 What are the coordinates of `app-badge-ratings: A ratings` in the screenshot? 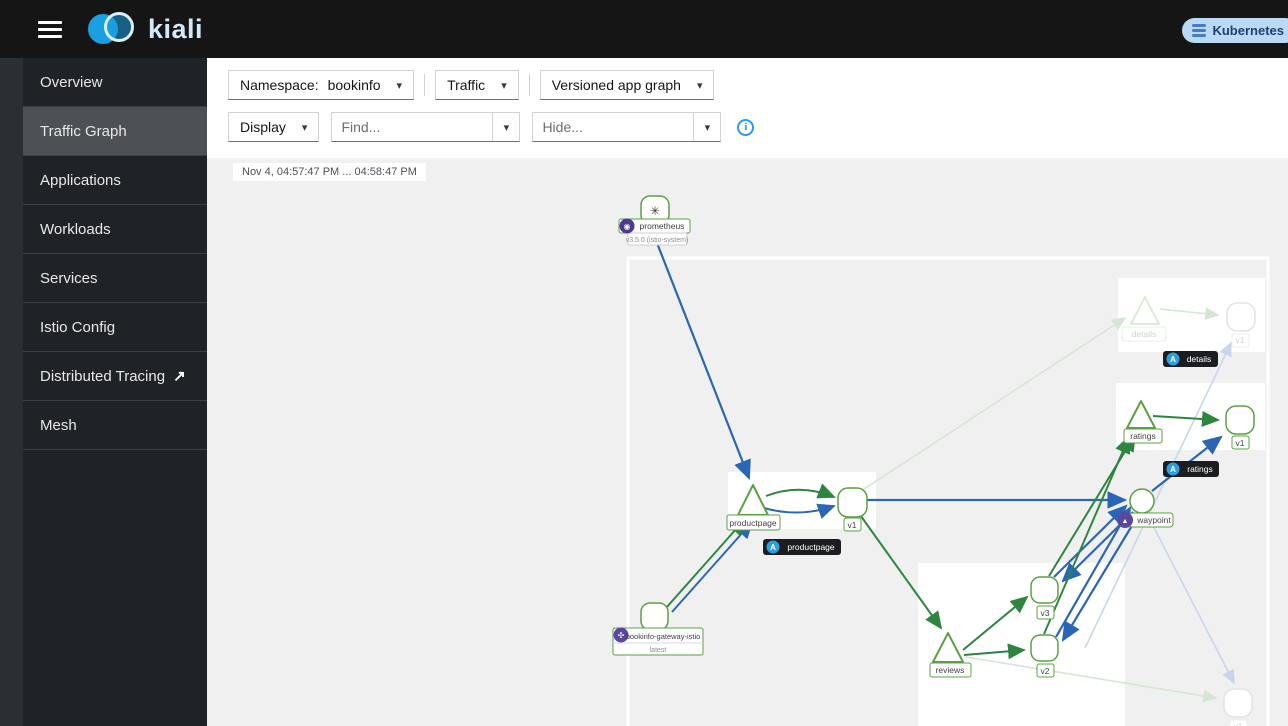 It's located at (1191, 469).